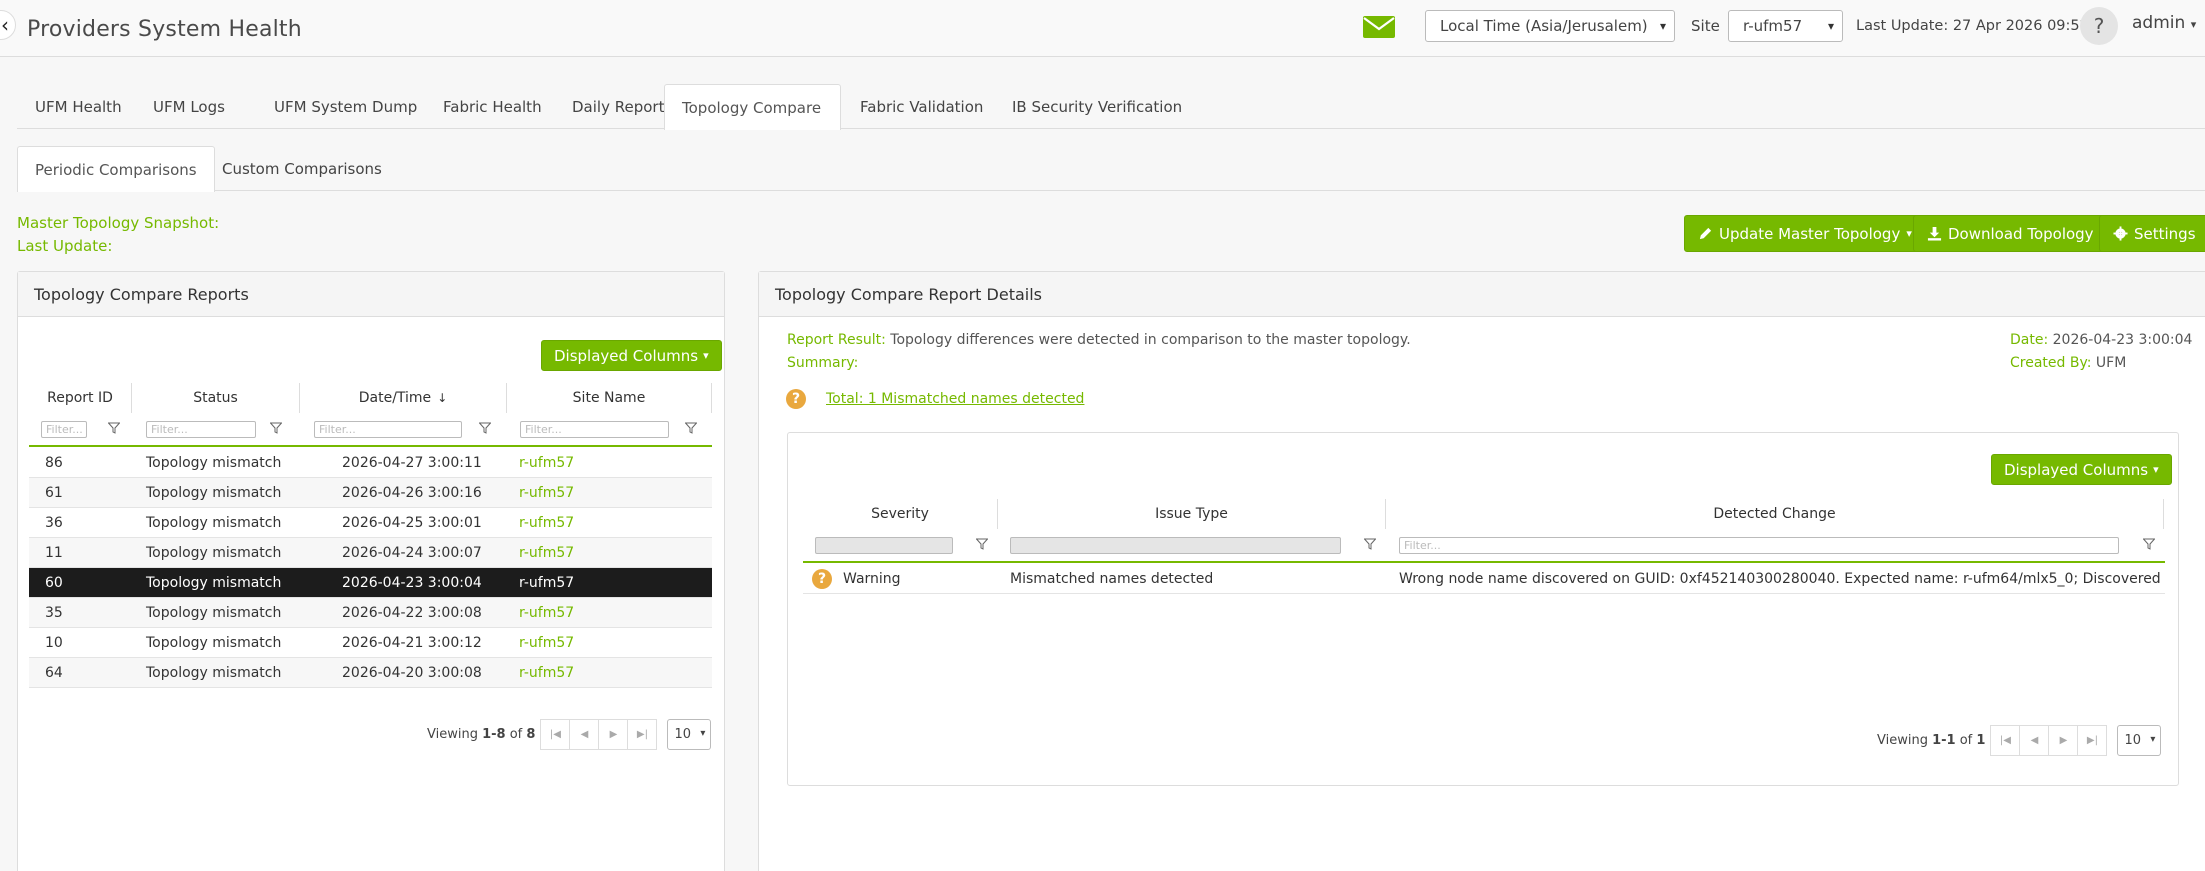 The image size is (2205, 871). I want to click on cell-date-time: 2026-04-23 3:00:04, so click(412, 583).